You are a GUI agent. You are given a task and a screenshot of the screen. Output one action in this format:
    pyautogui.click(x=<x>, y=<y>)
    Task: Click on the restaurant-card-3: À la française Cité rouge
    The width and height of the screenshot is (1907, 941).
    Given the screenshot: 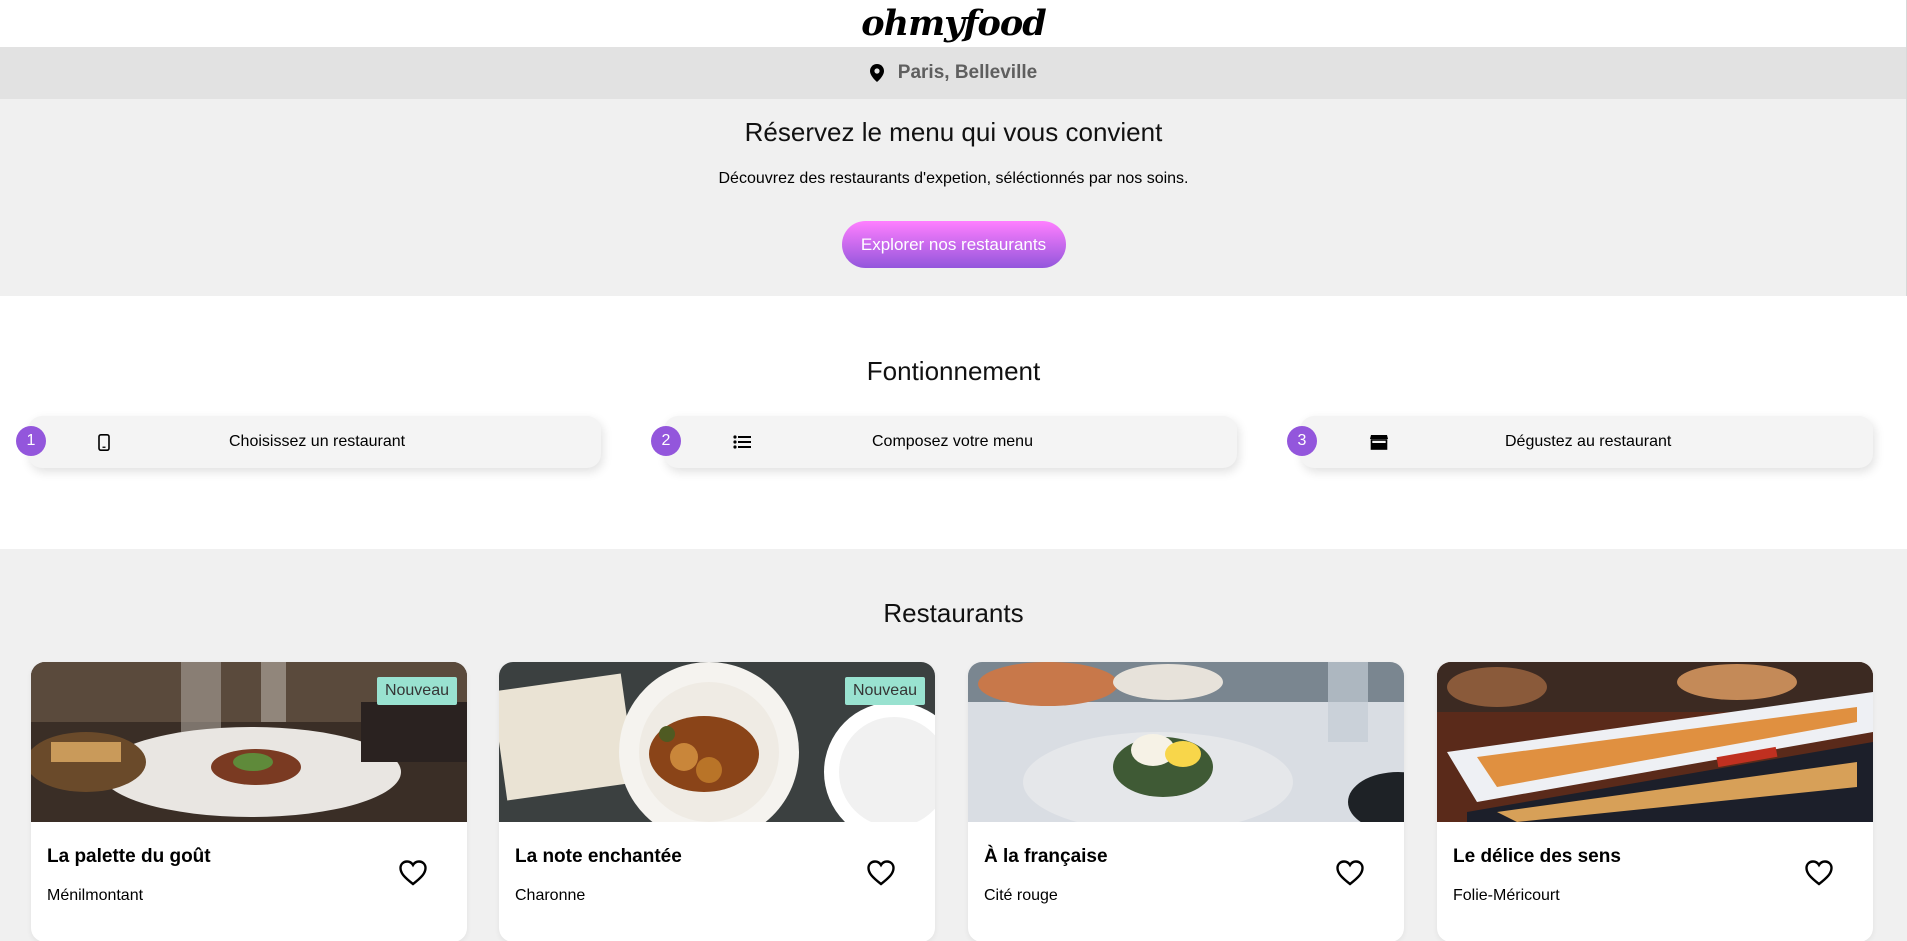 What is the action you would take?
    pyautogui.click(x=1186, y=801)
    